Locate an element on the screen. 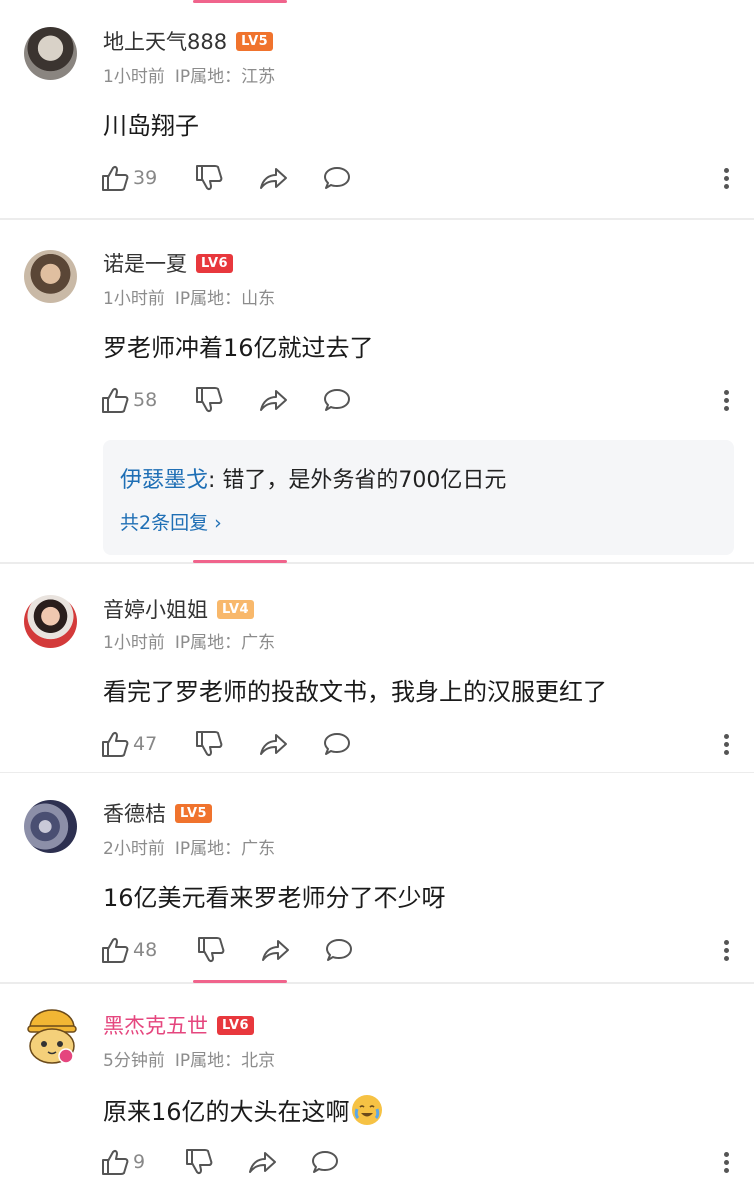 The height and width of the screenshot is (1200, 754). reply-text: 伊瑟墨戈: 错了，是外务省的700亿日元 is located at coordinates (313, 480).